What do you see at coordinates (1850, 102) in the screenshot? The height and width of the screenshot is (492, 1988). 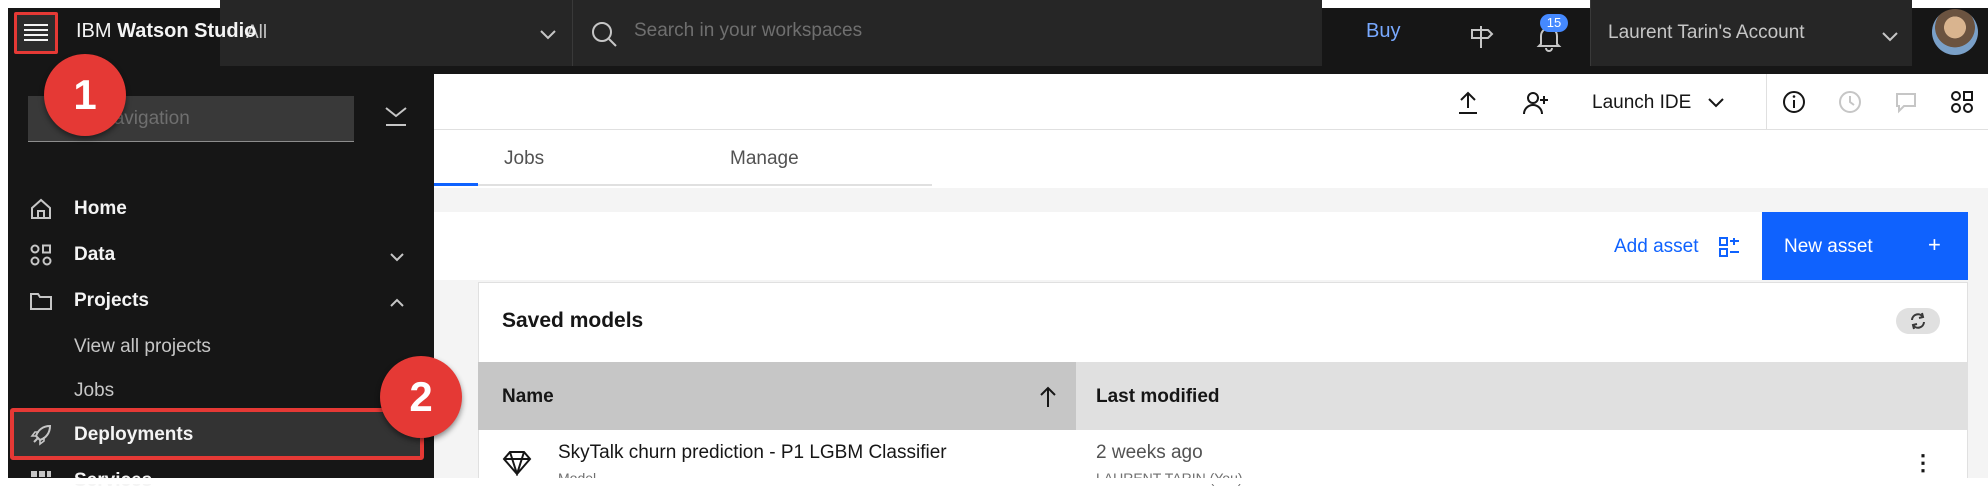 I see `history-icon` at bounding box center [1850, 102].